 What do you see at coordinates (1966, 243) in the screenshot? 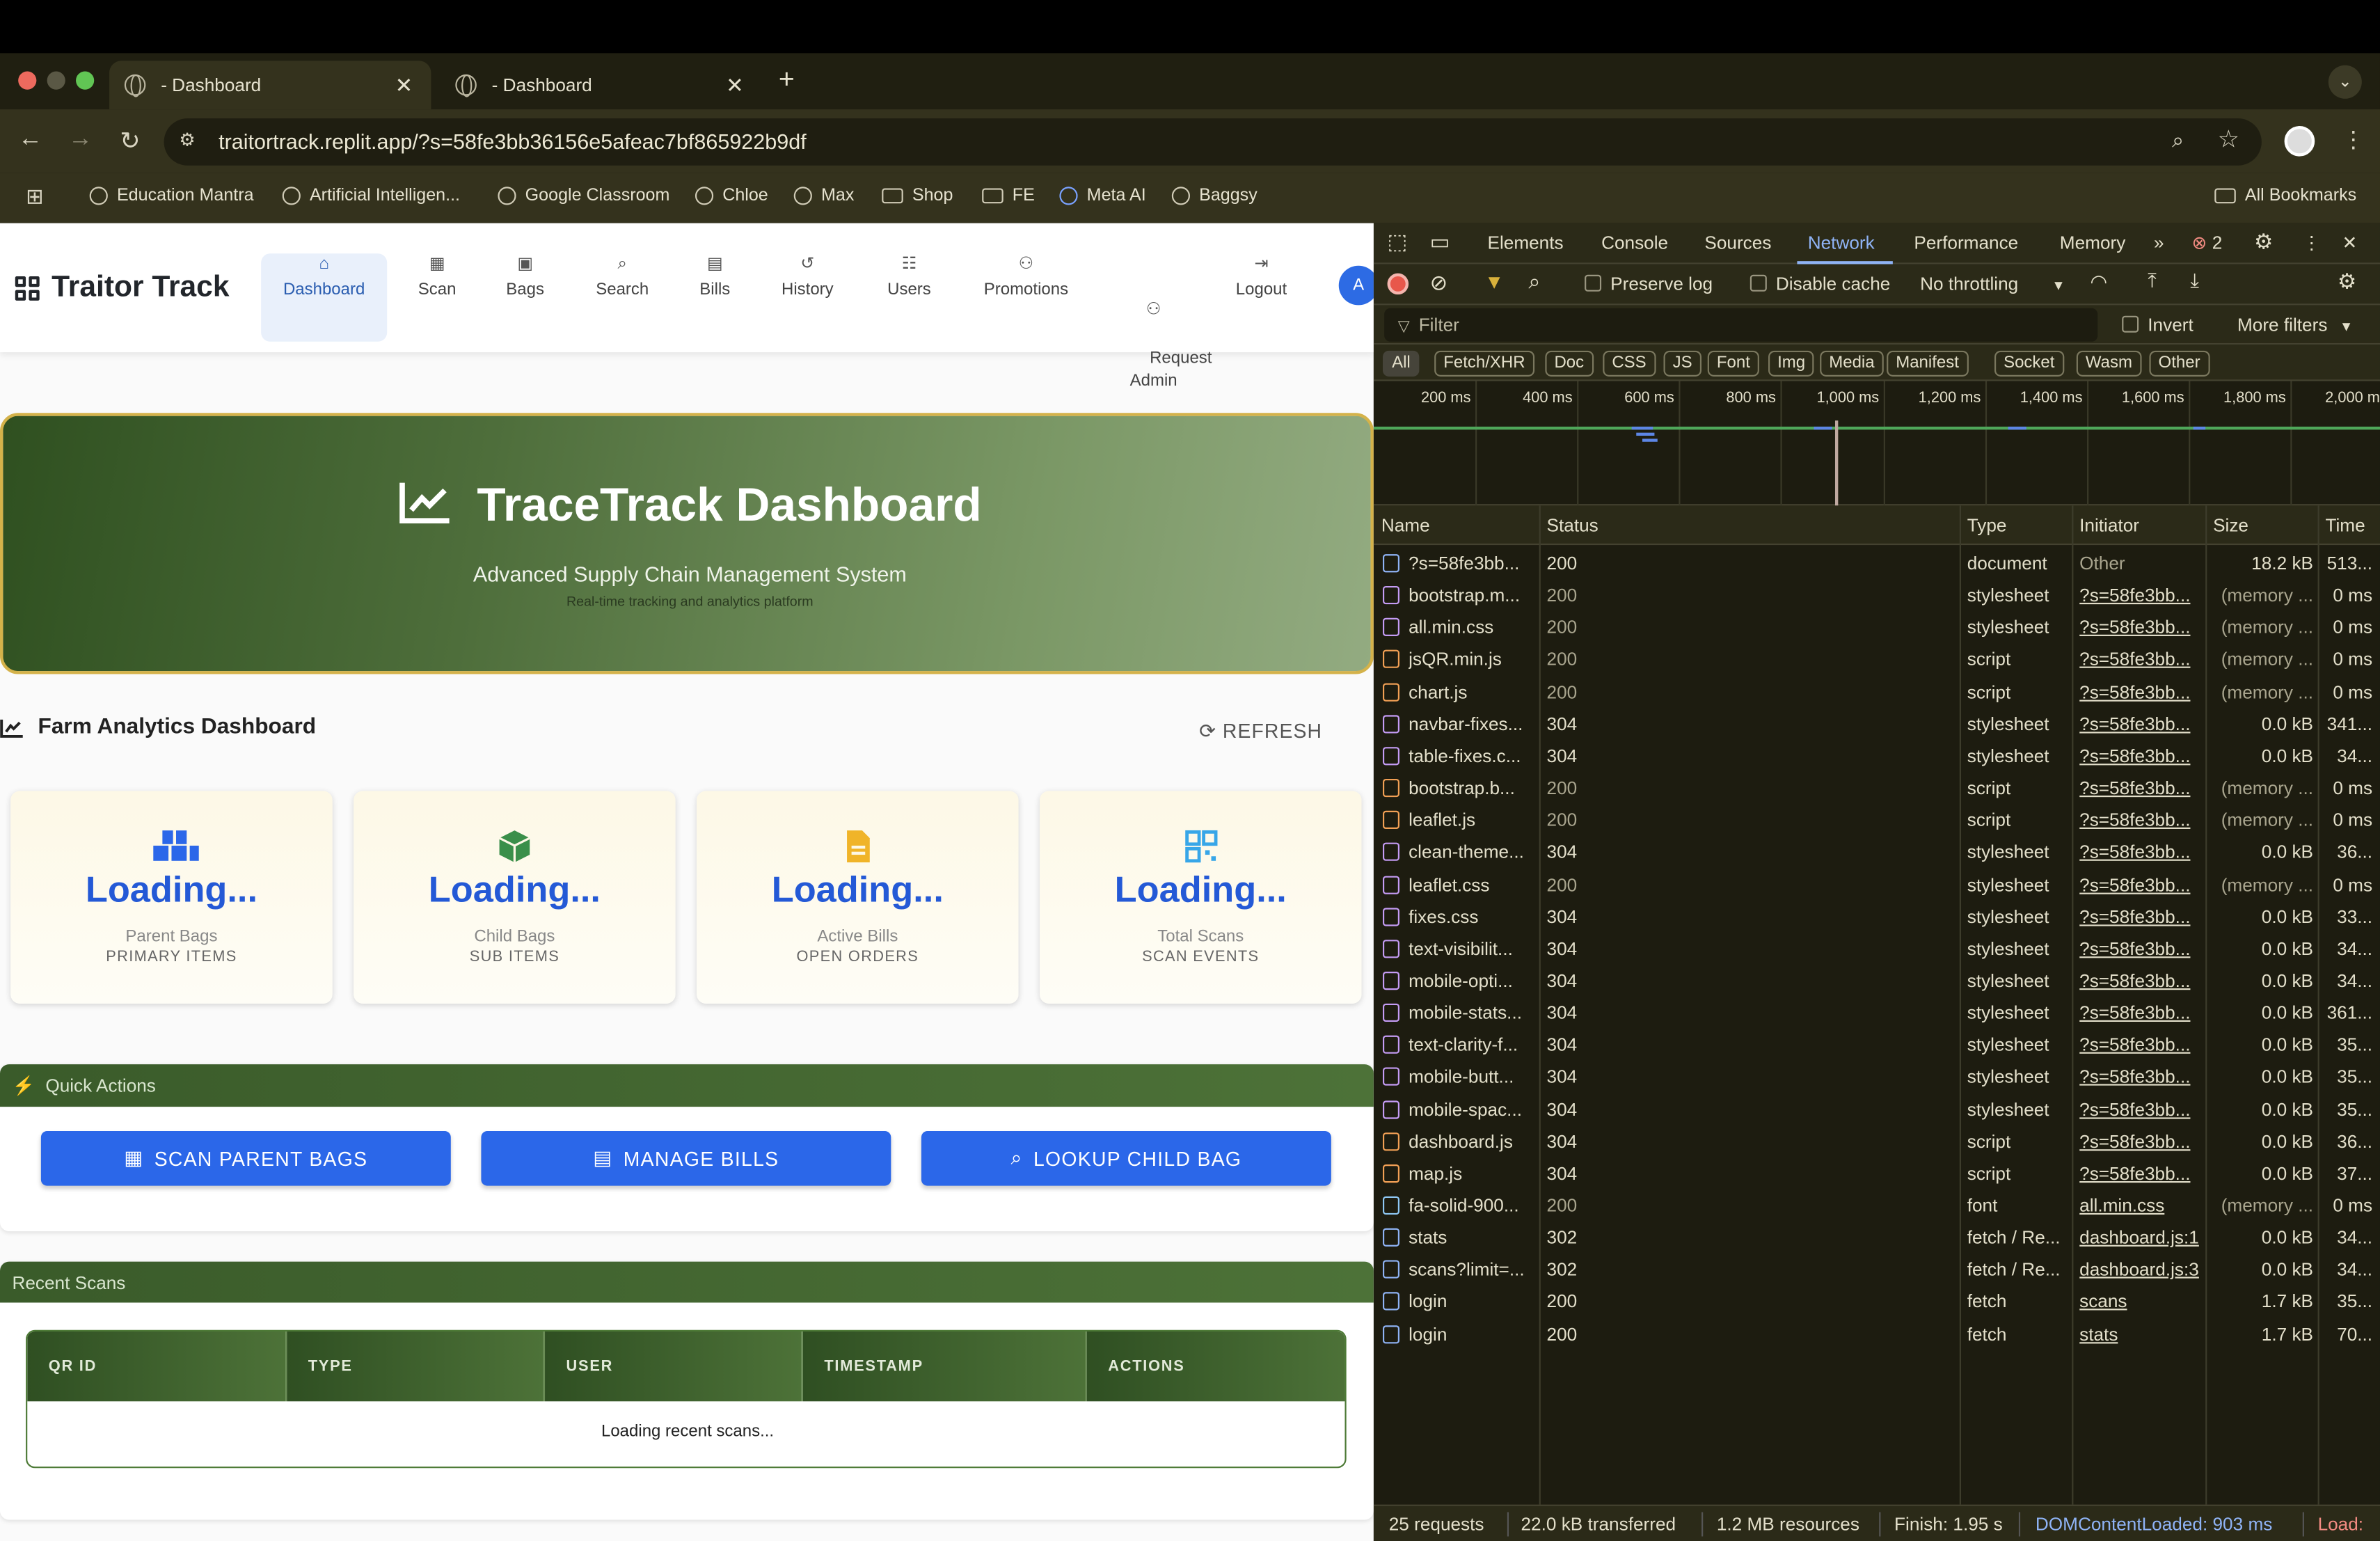
I see `tab-performance: Performance` at bounding box center [1966, 243].